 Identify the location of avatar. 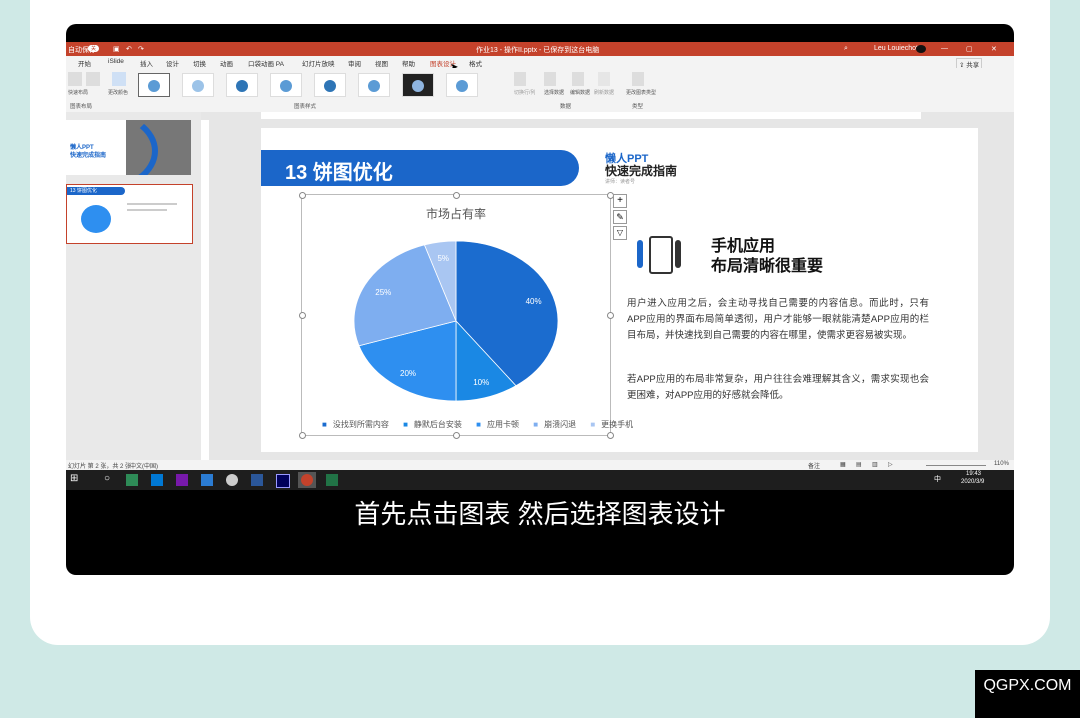
(921, 49).